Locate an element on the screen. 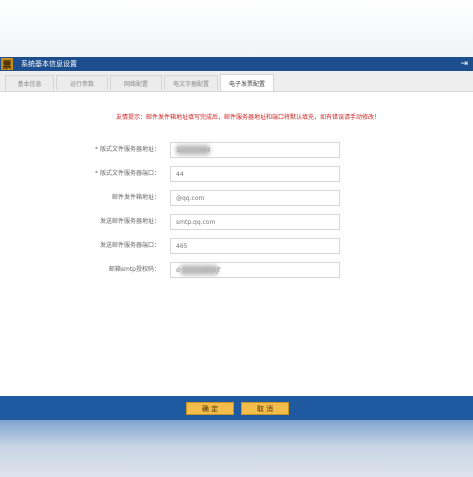 Image resolution: width=473 pixels, height=477 pixels. field-label: * 版式文件服务器端口： is located at coordinates (127, 173).